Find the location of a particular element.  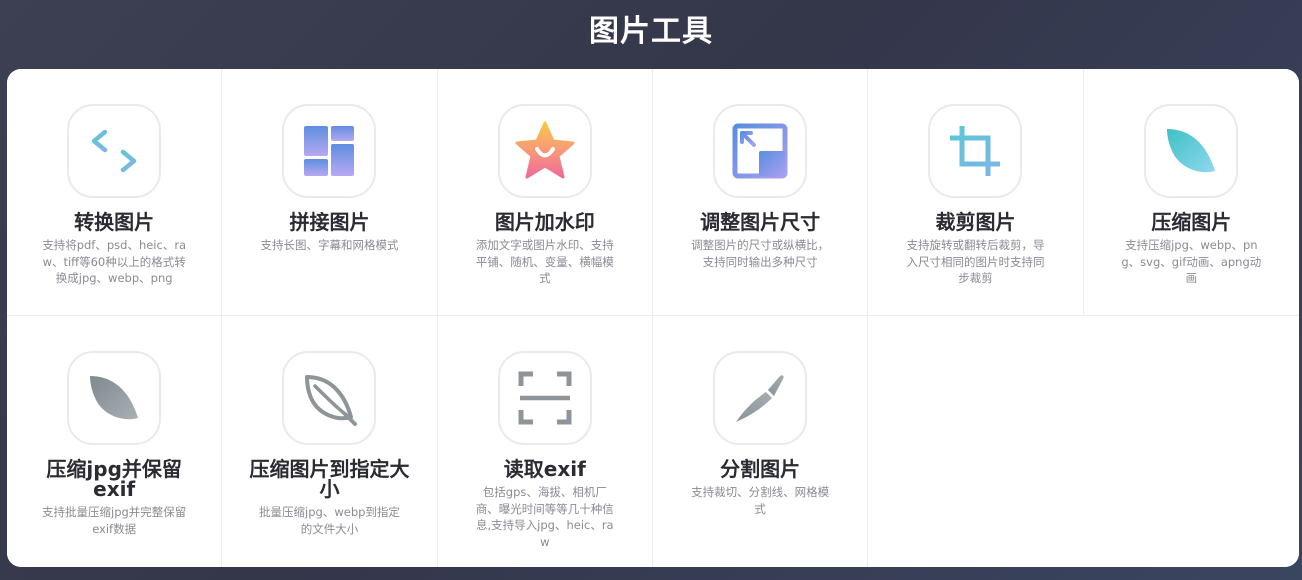

tool-compress-image: 压缩图片 支持压缩jpg、webp、png、svg、gif动画、apng动画 is located at coordinates (1191, 192).